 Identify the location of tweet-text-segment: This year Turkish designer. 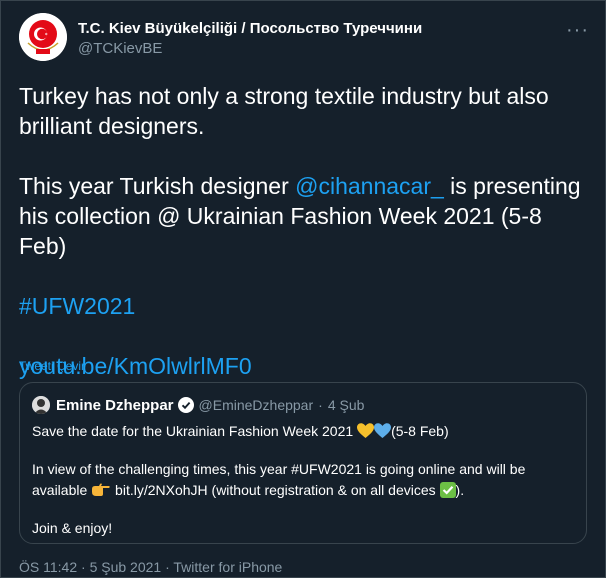
(157, 186).